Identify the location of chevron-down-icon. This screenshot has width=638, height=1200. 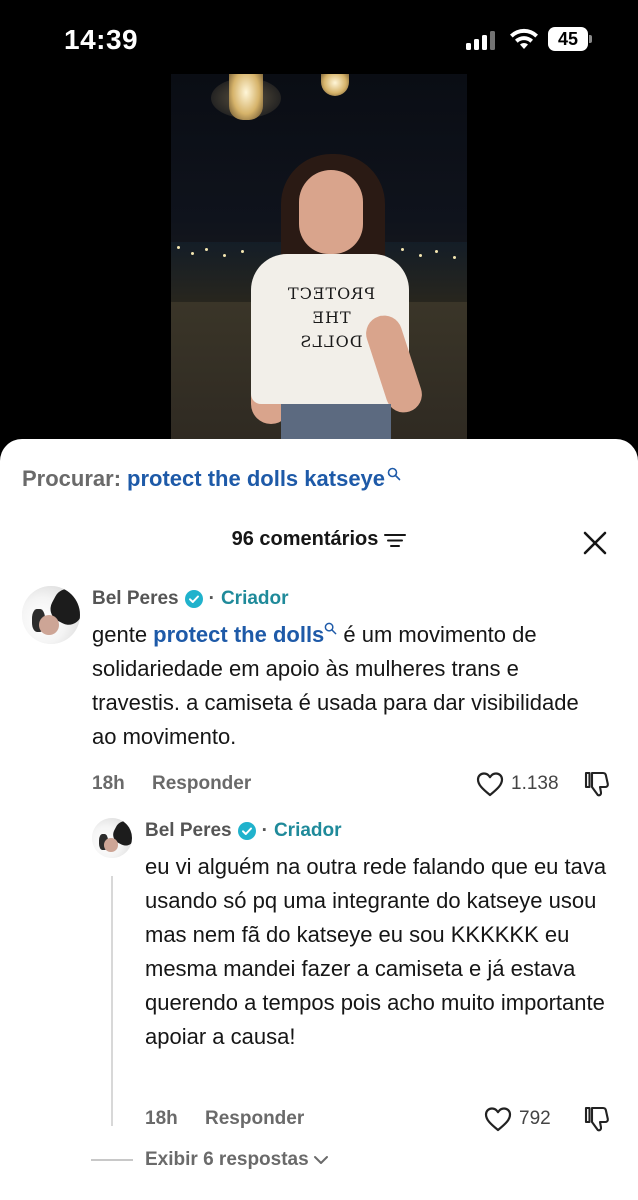
(320, 1160).